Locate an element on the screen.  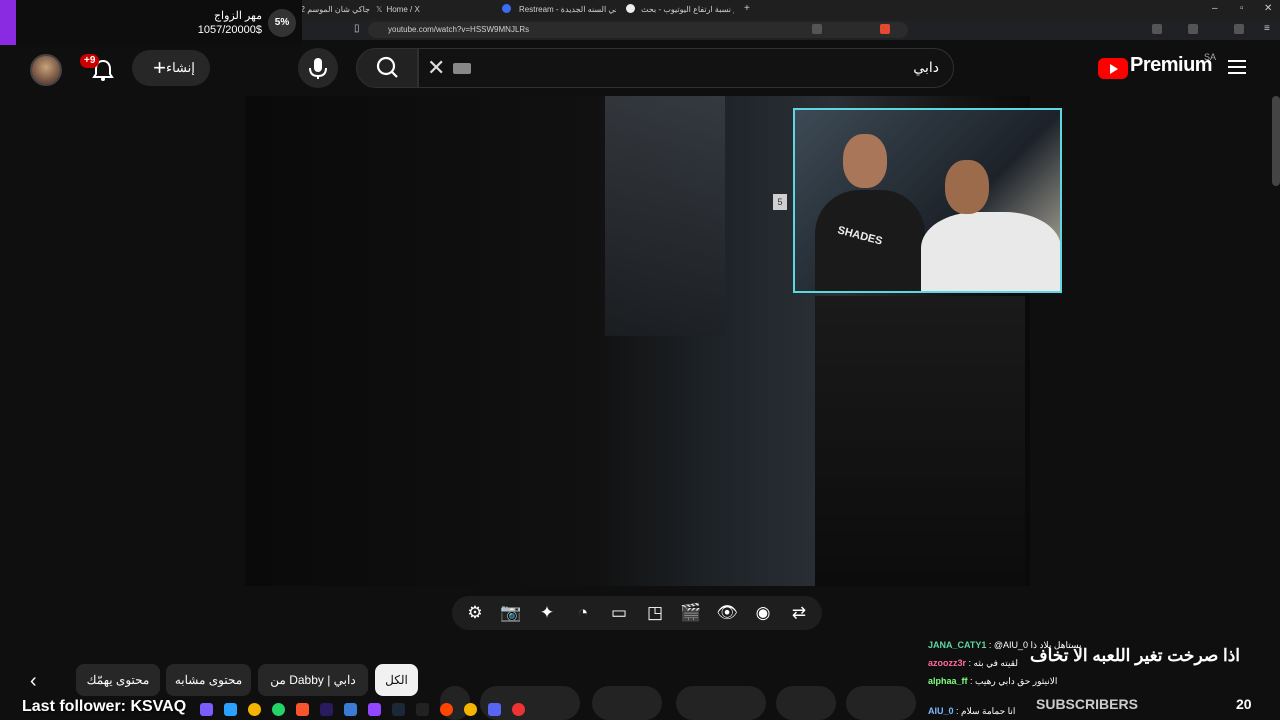
create-button: +إنشاء is located at coordinates (171, 68).